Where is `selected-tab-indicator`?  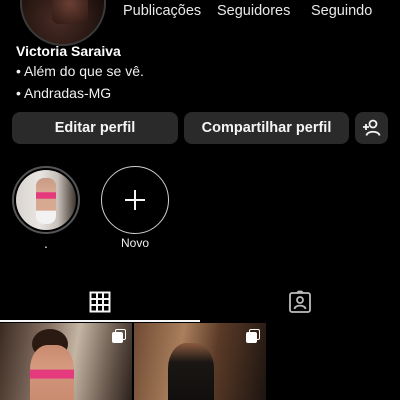
selected-tab-indicator is located at coordinates (100, 321).